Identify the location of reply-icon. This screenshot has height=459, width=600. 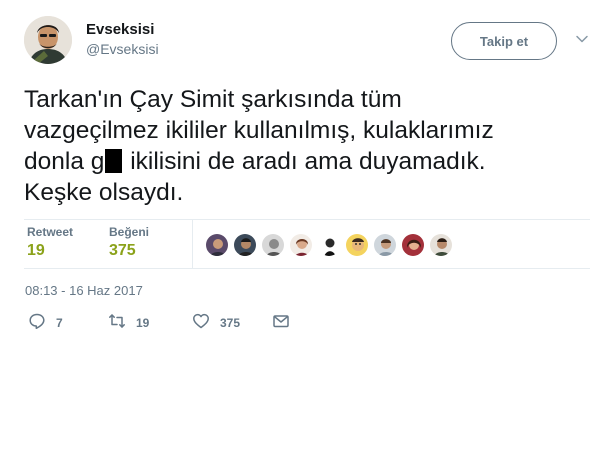
(37, 323).